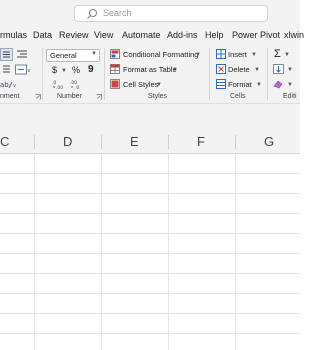 The image size is (320, 350). What do you see at coordinates (117, 13) in the screenshot?
I see `search-placeholder: Search` at bounding box center [117, 13].